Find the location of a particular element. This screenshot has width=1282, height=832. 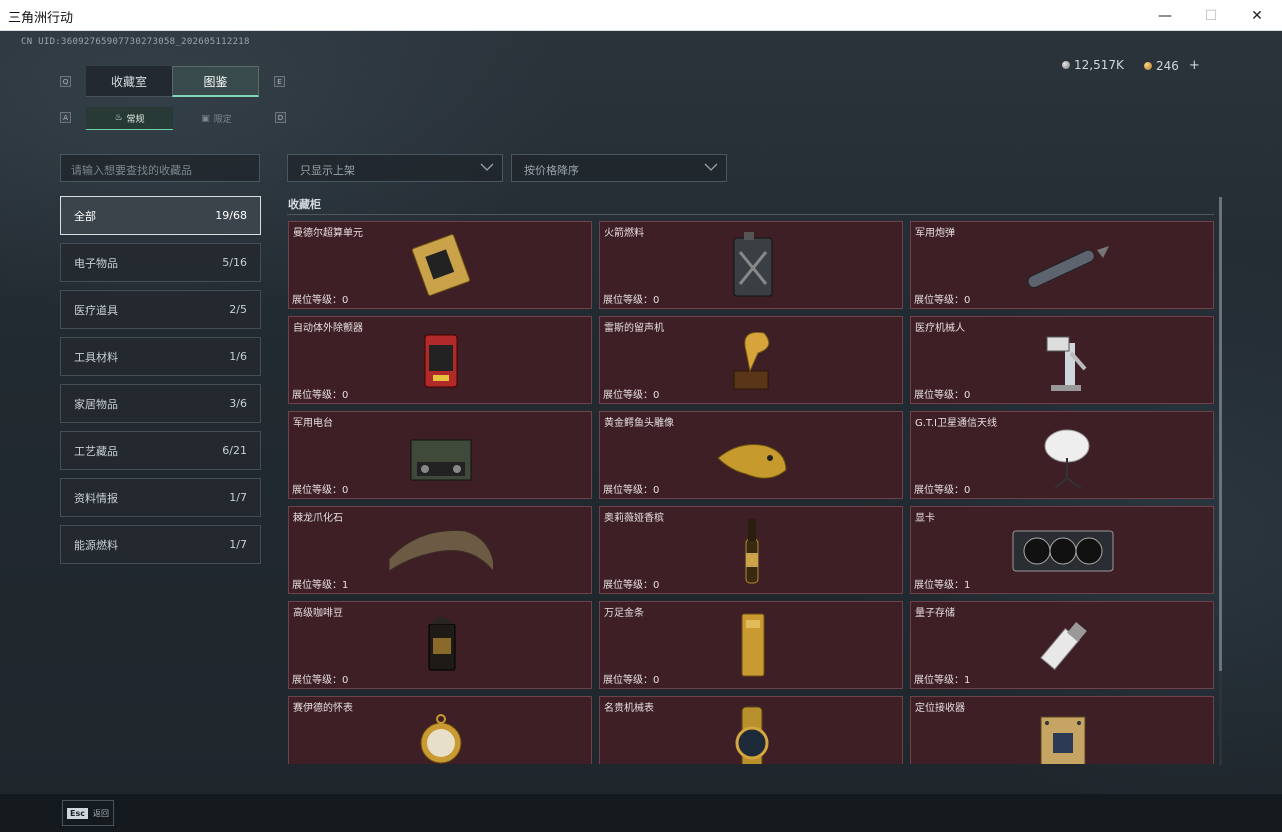

currency-silver-value: 12,517K is located at coordinates (1099, 65).